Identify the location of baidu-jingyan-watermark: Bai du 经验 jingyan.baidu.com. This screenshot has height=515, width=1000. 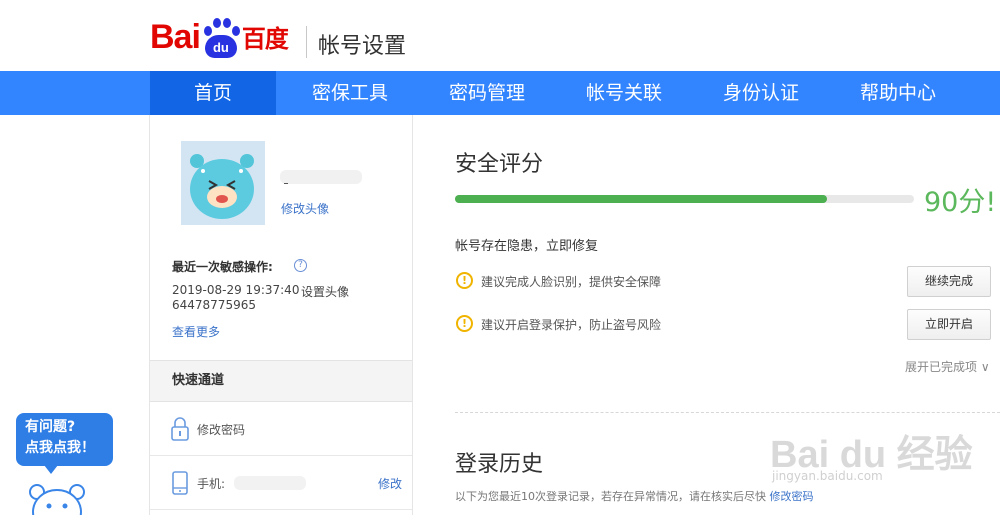
(882, 455).